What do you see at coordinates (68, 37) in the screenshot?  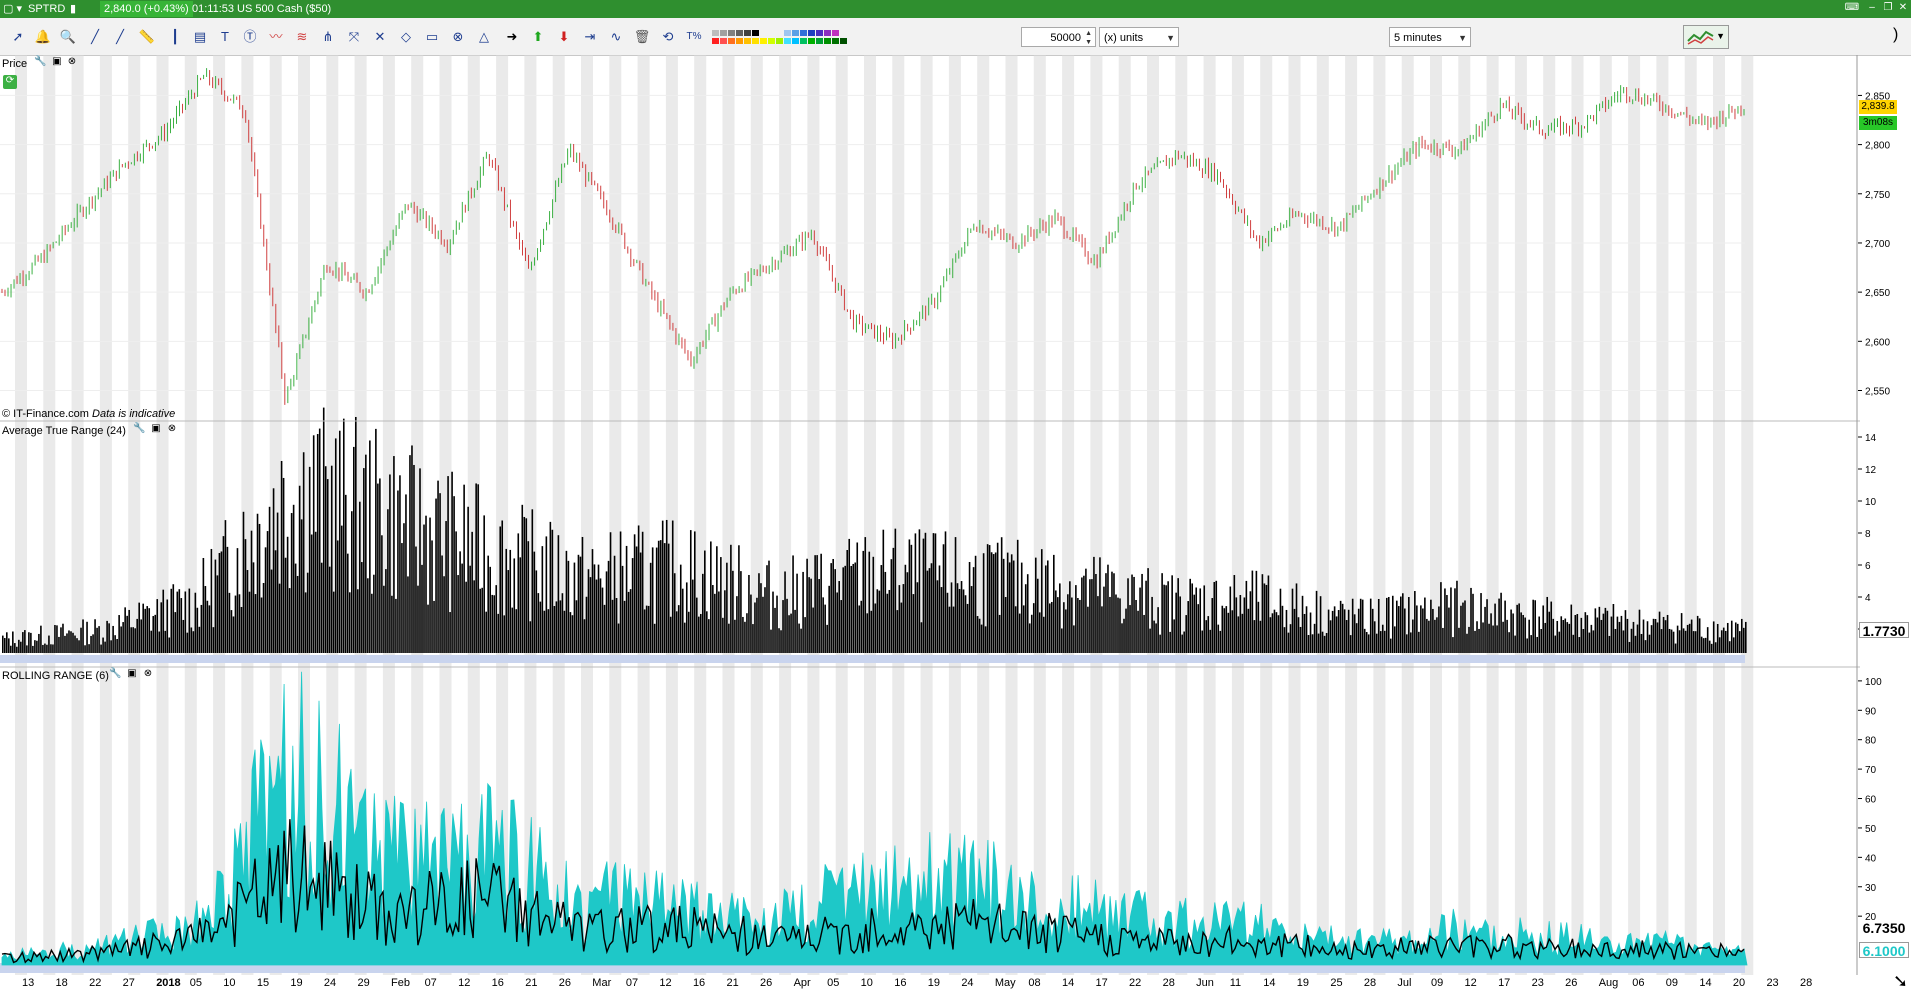 I see `zoom-icon: 🔍` at bounding box center [68, 37].